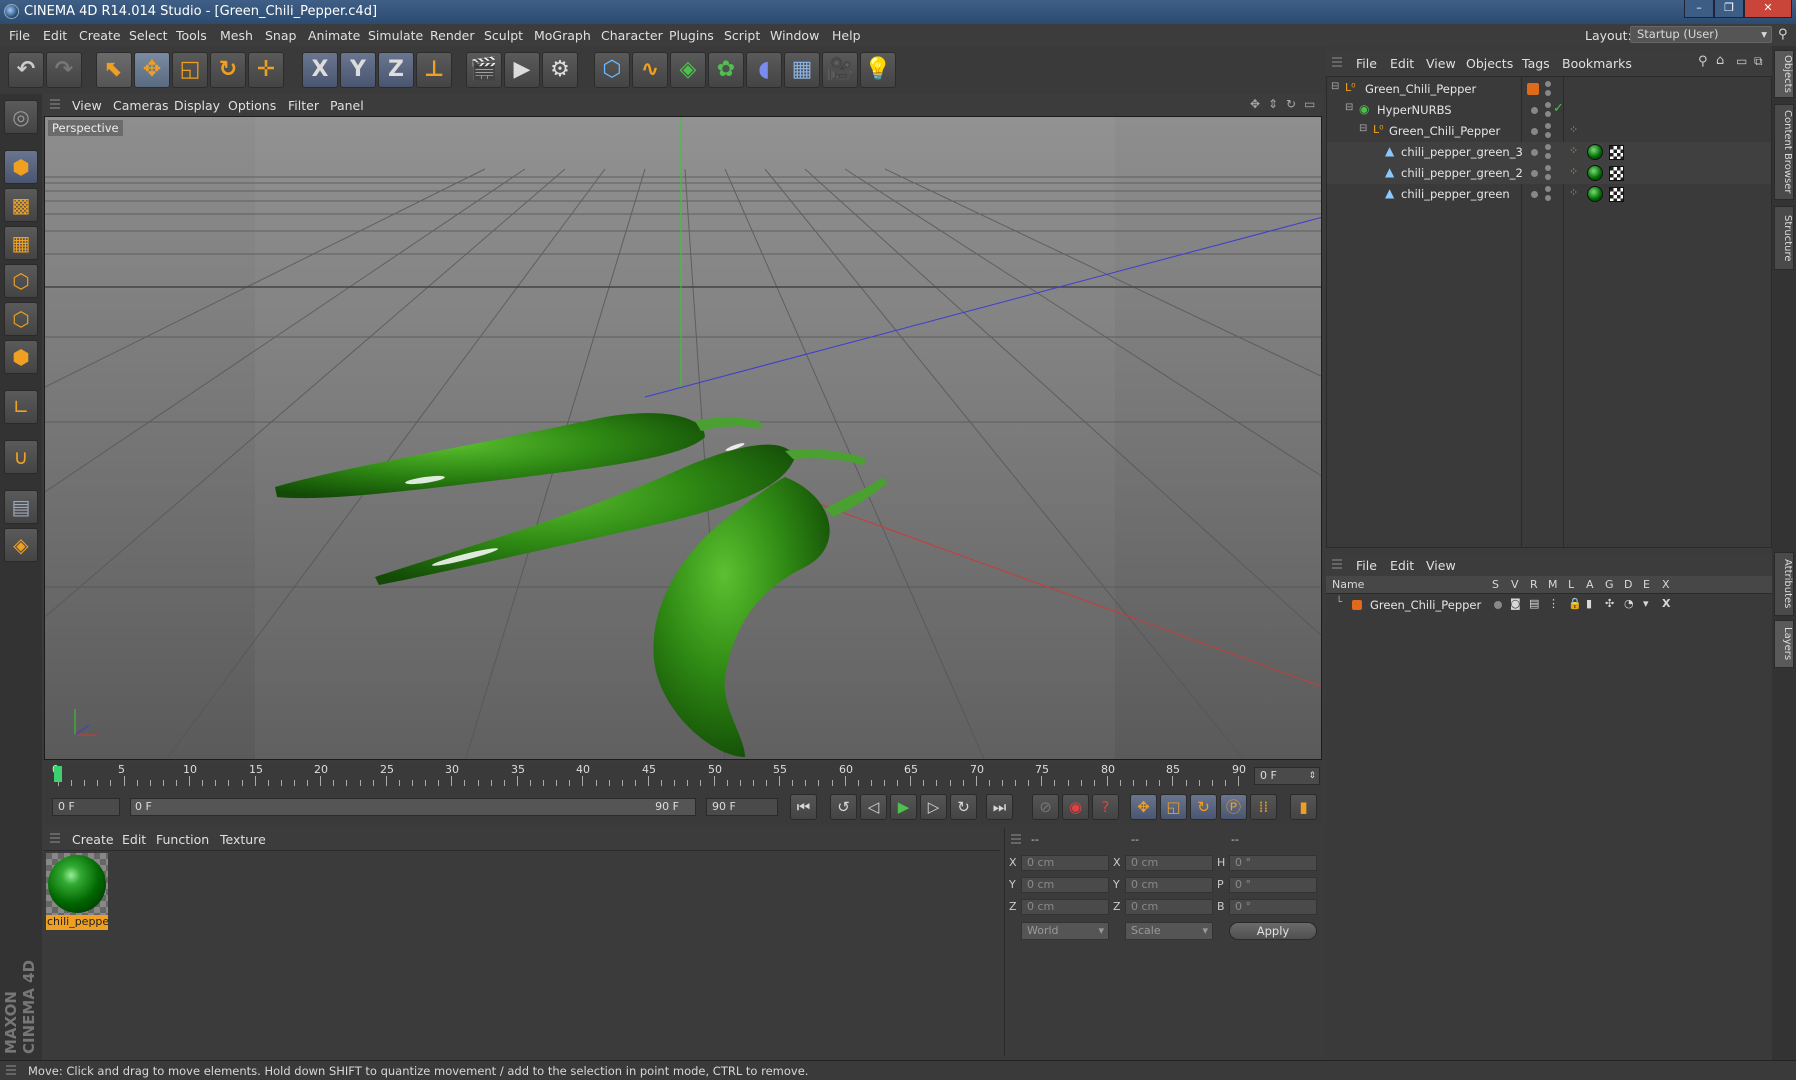 This screenshot has height=1080, width=1796. I want to click on undo-icon: ↶, so click(26, 70).